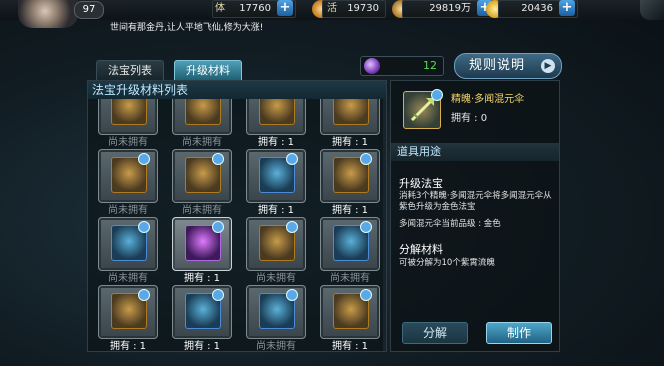  I want to click on announcement-marquee: 世间有那金丹,让人平地飞仙,修为大涨!, so click(187, 28).